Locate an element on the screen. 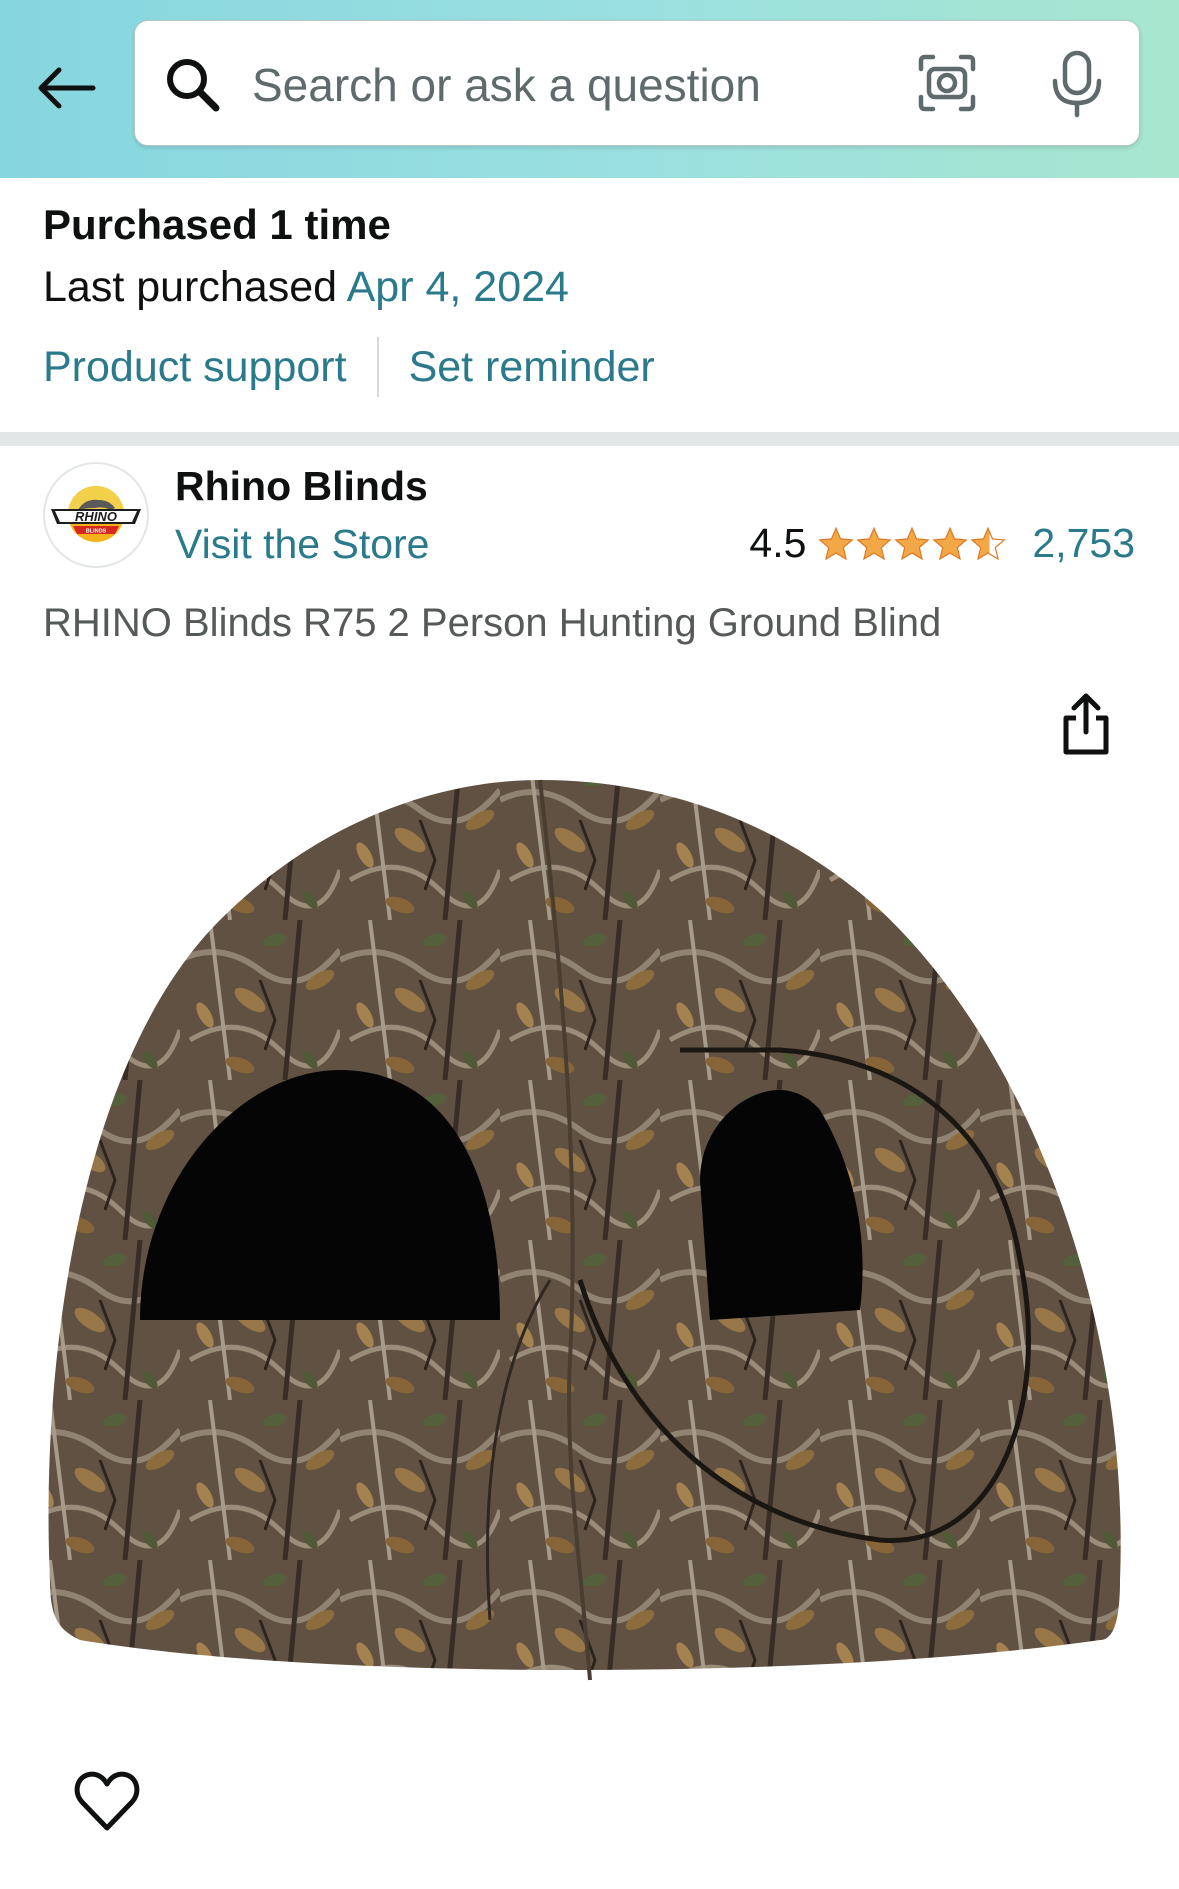 The height and width of the screenshot is (1889, 1179). top-bar is located at coordinates (589, 89).